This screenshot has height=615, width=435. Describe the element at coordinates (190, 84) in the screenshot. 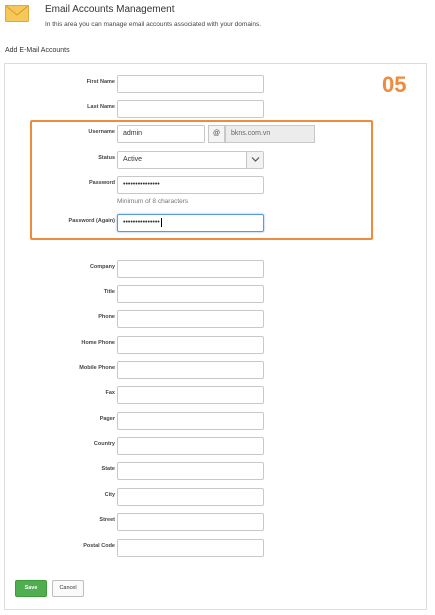

I see `first-name-input` at that location.